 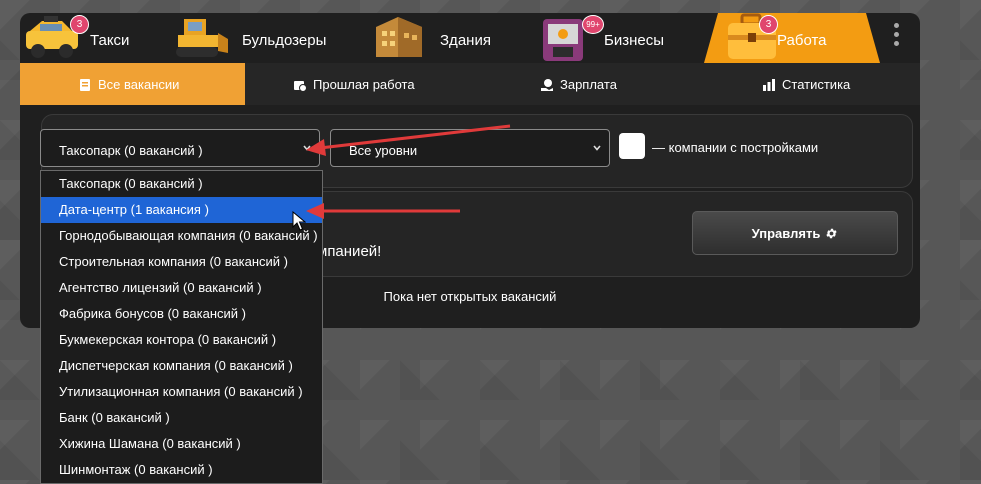 What do you see at coordinates (597, 148) in the screenshot?
I see `chevron-down-icon` at bounding box center [597, 148].